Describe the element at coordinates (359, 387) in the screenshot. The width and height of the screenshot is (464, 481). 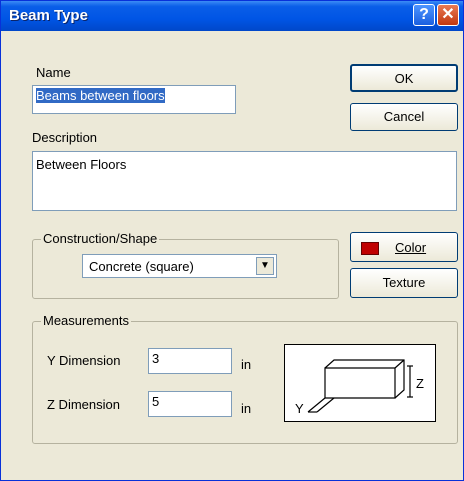
I see `beam-diagram-svg: Y Z` at that location.